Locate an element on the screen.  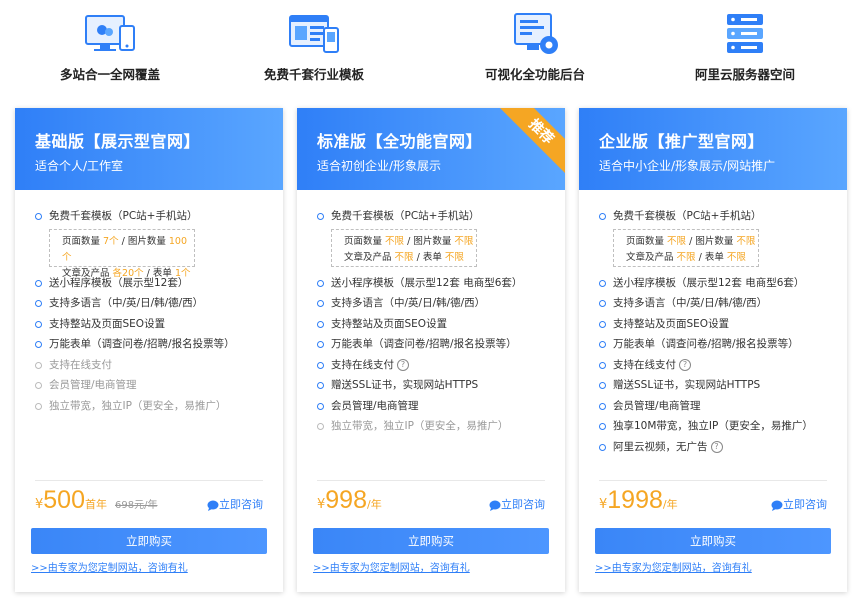
plan-header: 企业版【推广型官网】 适合中小企业/形象展示/网站推广 is located at coordinates (713, 149).